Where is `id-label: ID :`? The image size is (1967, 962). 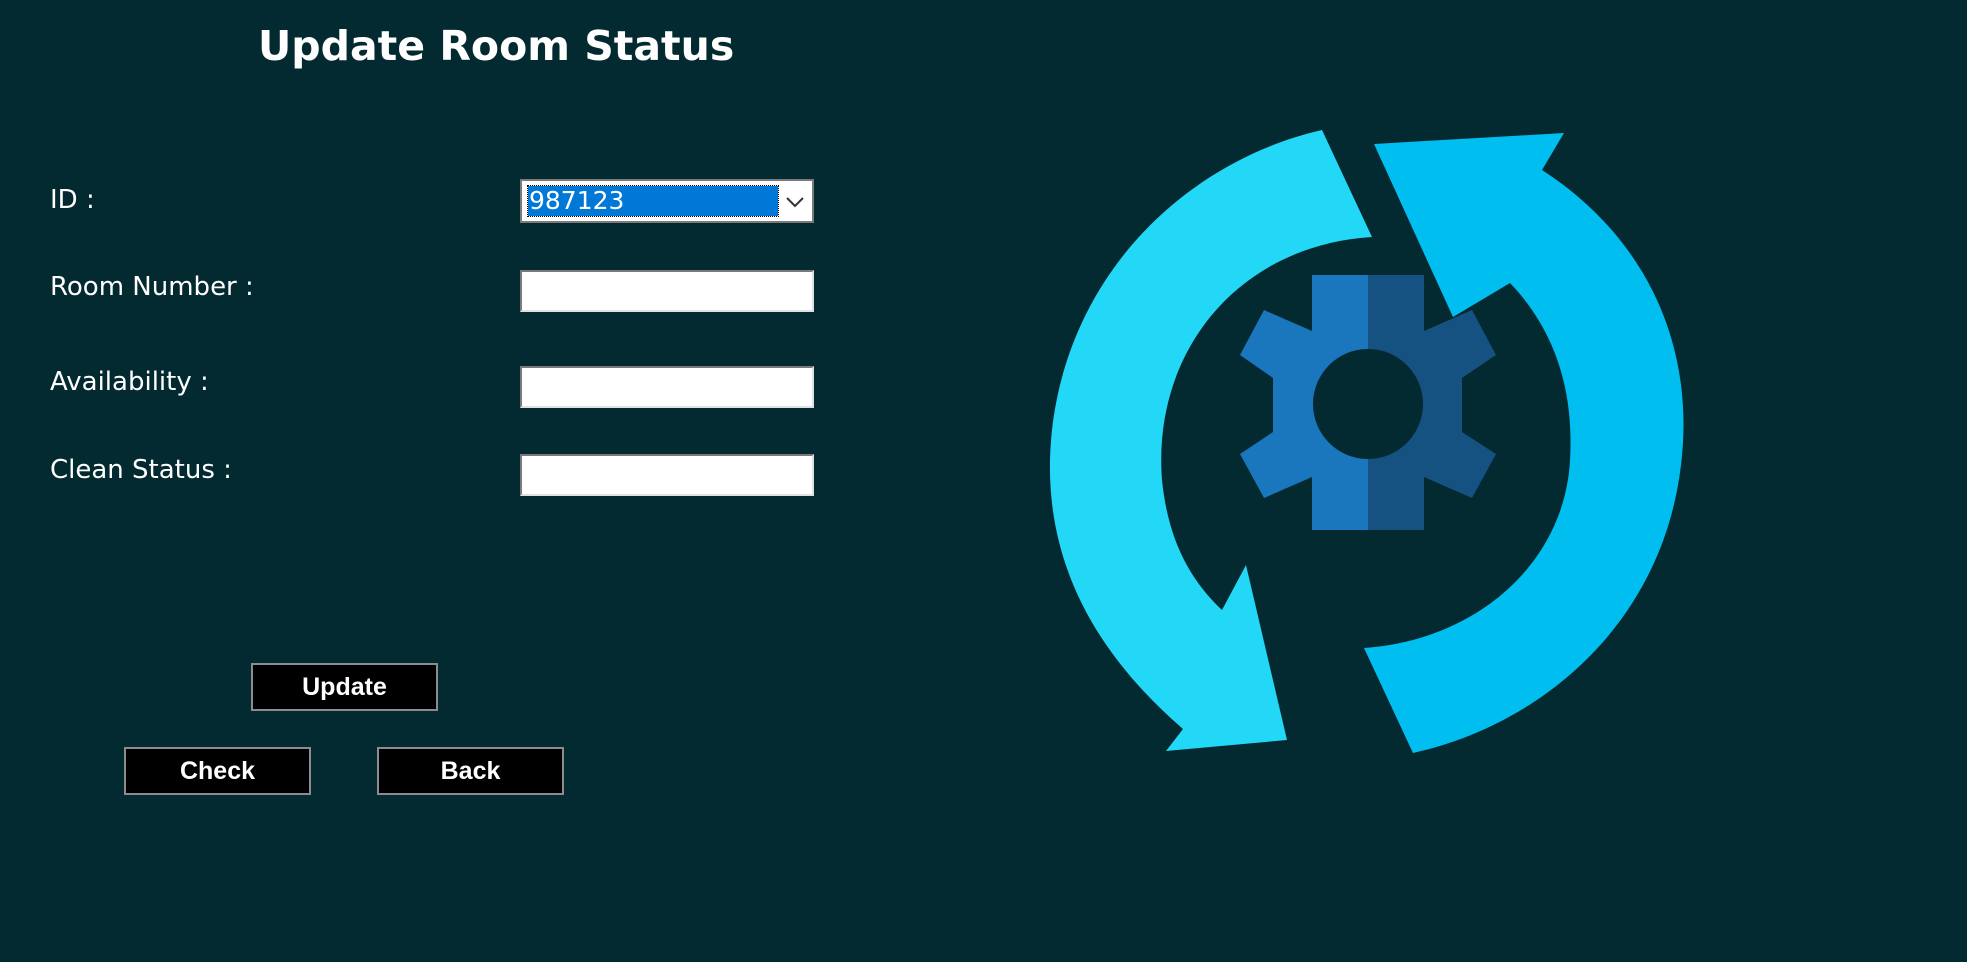 id-label: ID : is located at coordinates (72, 200).